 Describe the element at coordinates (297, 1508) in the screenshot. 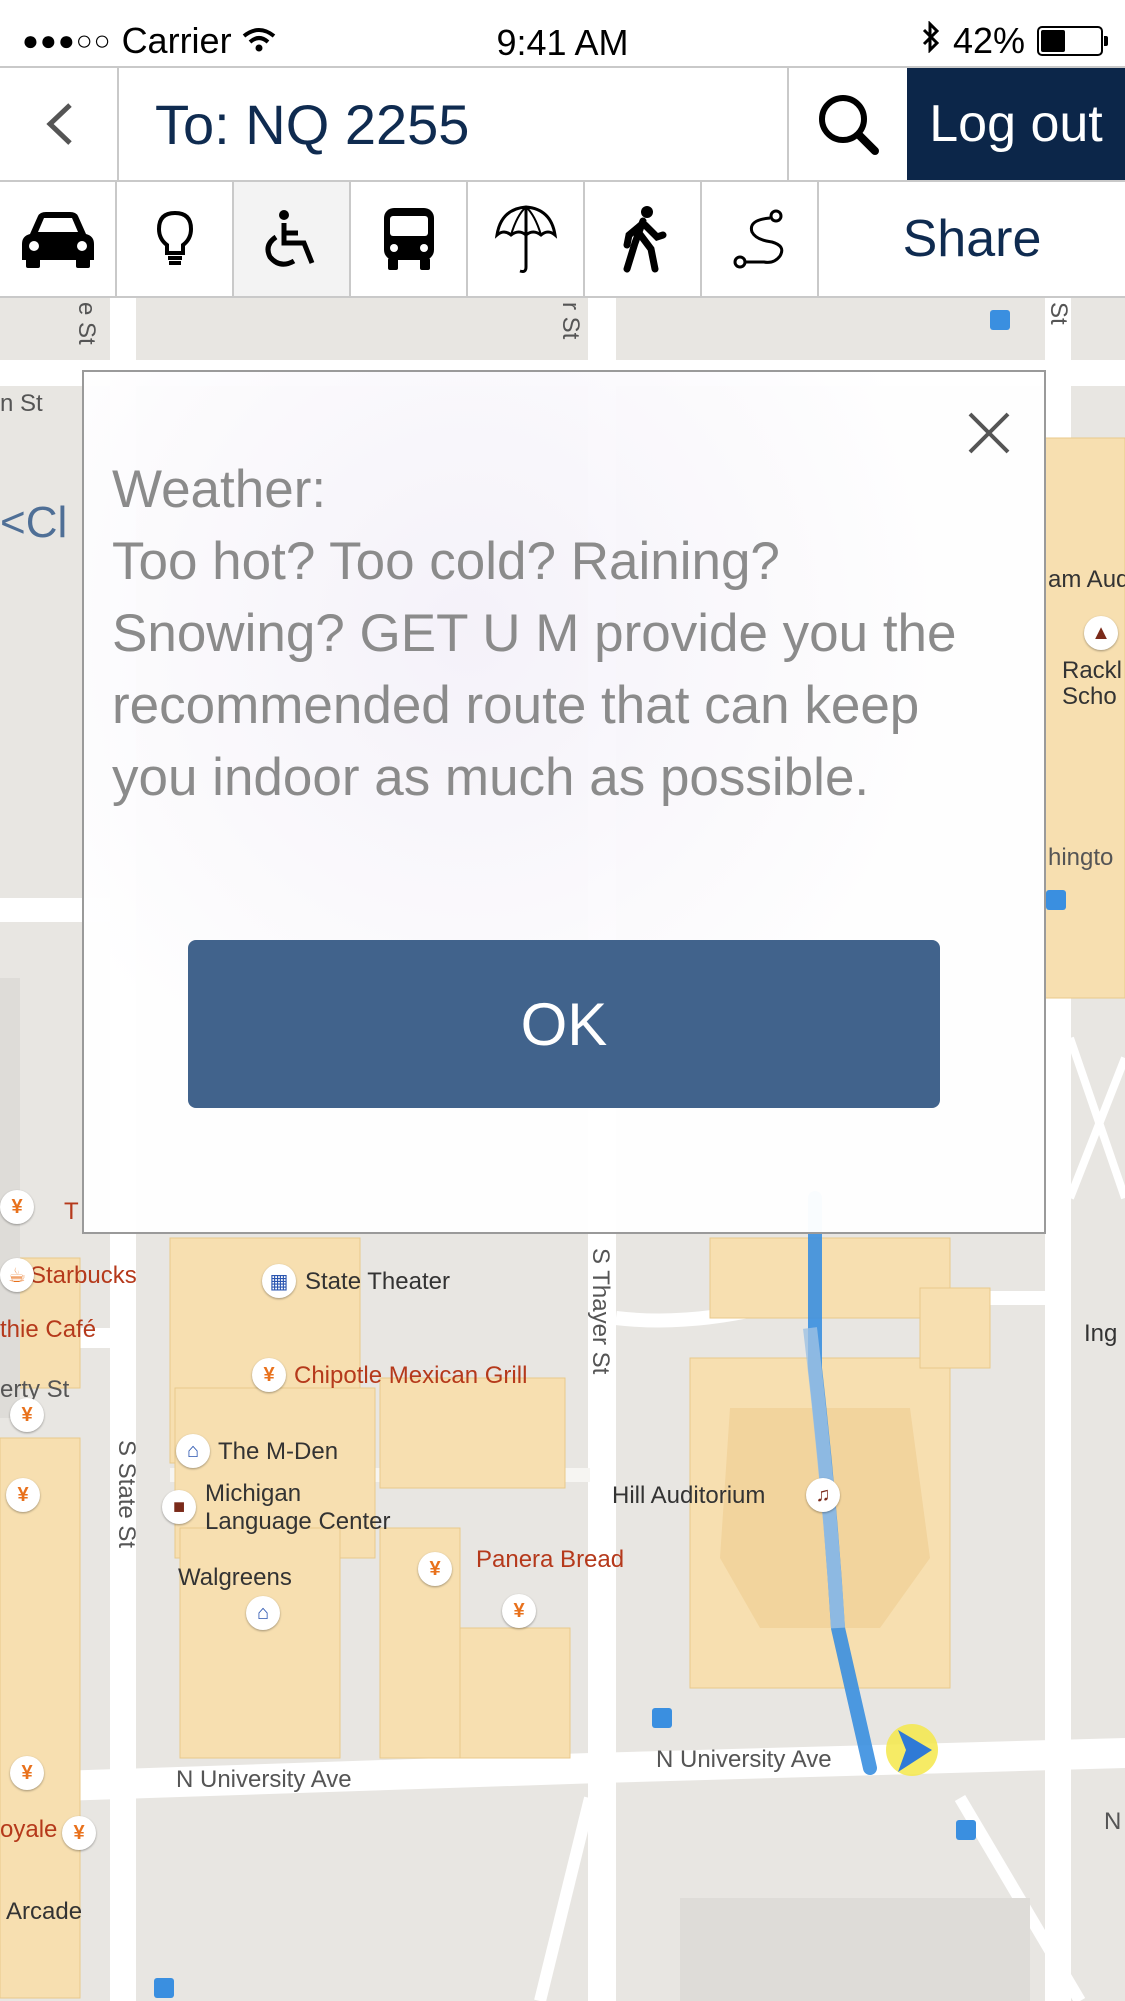

I see `map-label-michigan-language-center: Michigan Language Center` at that location.